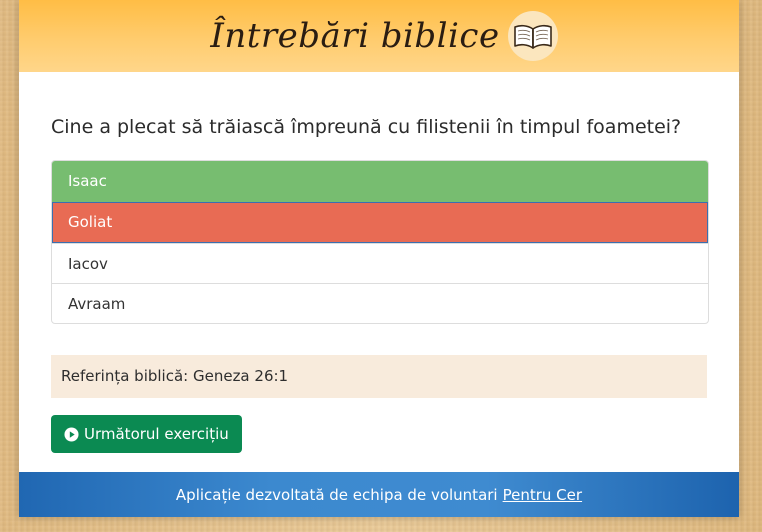  I want to click on answer-option: Iacov, so click(380, 263).